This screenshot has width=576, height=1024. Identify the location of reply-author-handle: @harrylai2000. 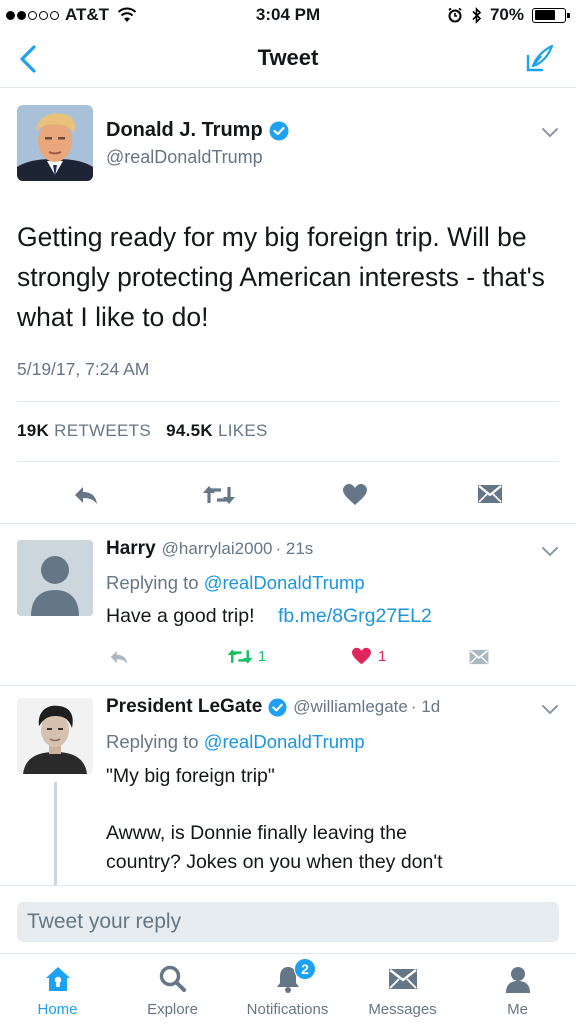
(217, 549).